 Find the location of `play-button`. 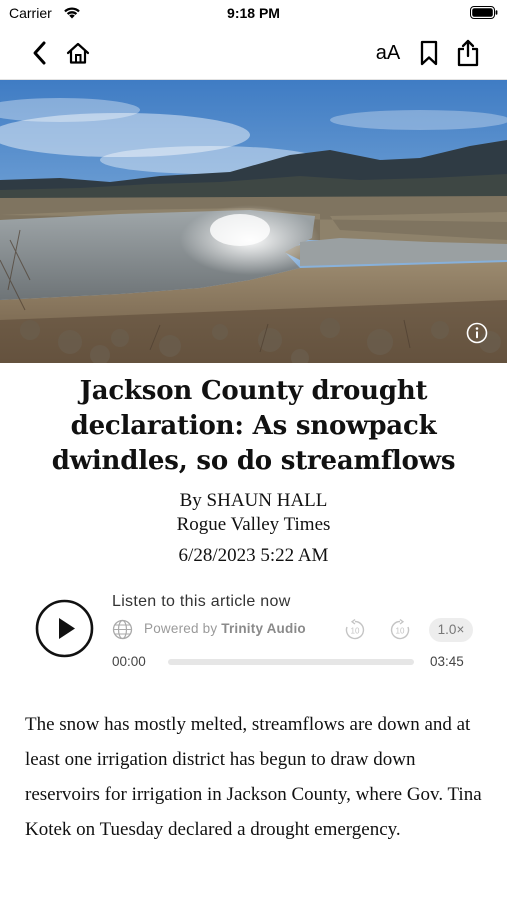

play-button is located at coordinates (64, 628).